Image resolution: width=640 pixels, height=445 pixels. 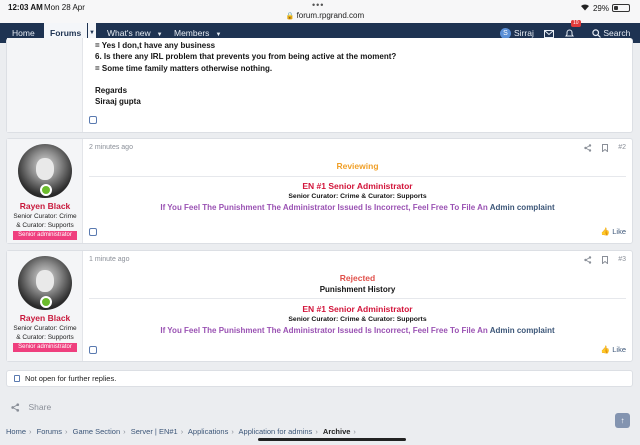 What do you see at coordinates (524, 33) in the screenshot?
I see `account-name: Sirraj` at bounding box center [524, 33].